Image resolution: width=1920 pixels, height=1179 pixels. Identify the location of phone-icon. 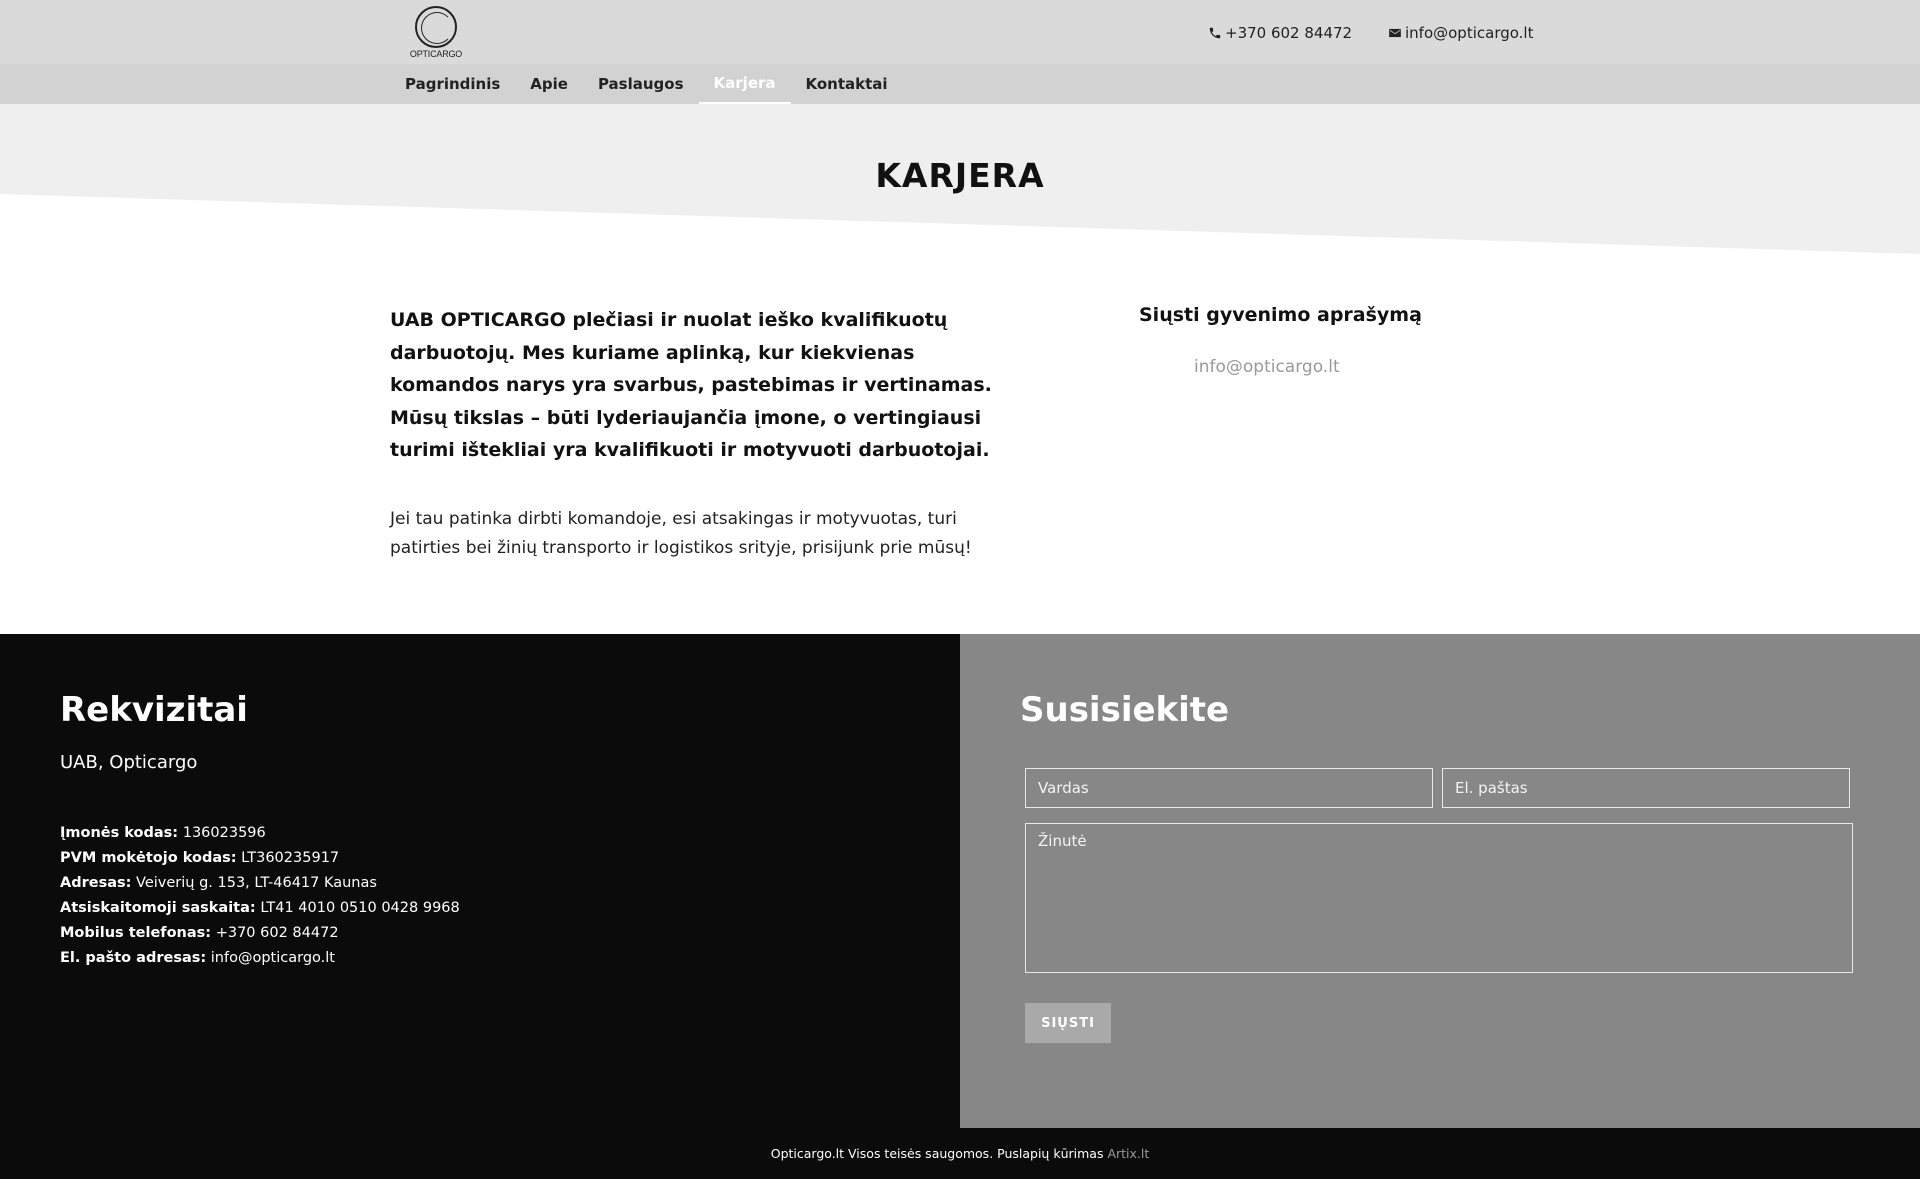
(1215, 33).